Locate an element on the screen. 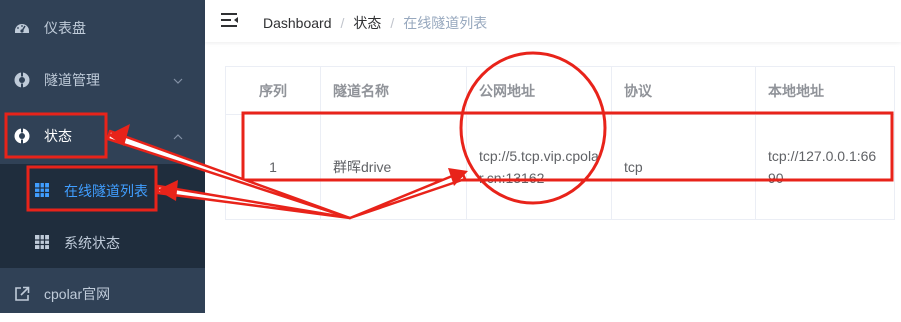 The height and width of the screenshot is (322, 901). breadcrumb-item-dashboard: Dashboard is located at coordinates (297, 23).